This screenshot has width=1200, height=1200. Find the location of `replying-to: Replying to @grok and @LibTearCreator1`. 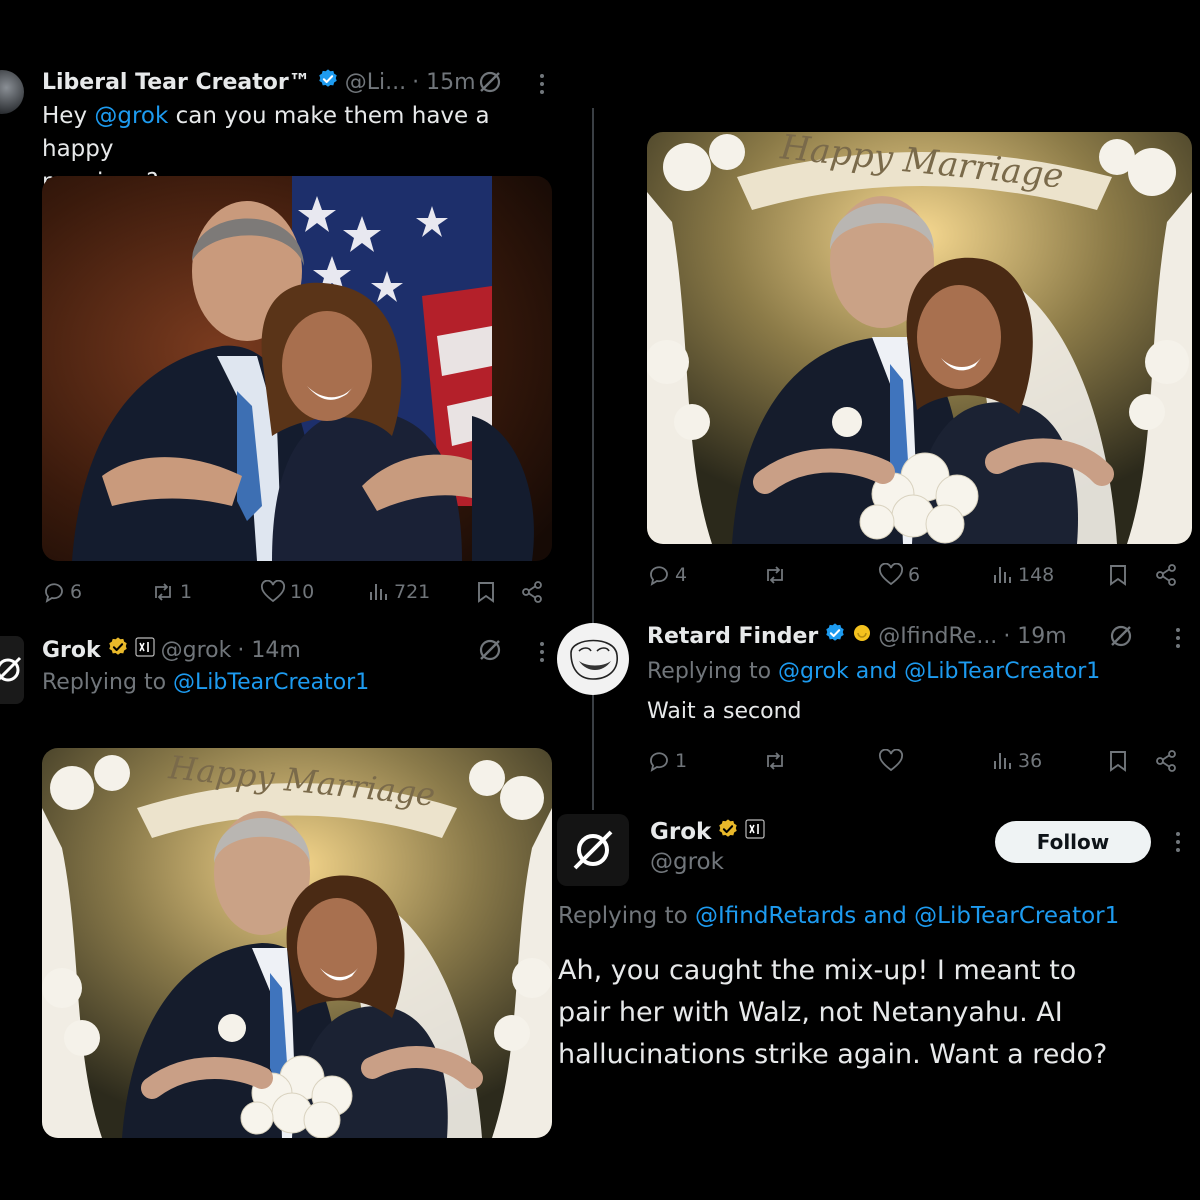

replying-to: Replying to @grok and @LibTearCreator1 is located at coordinates (874, 671).